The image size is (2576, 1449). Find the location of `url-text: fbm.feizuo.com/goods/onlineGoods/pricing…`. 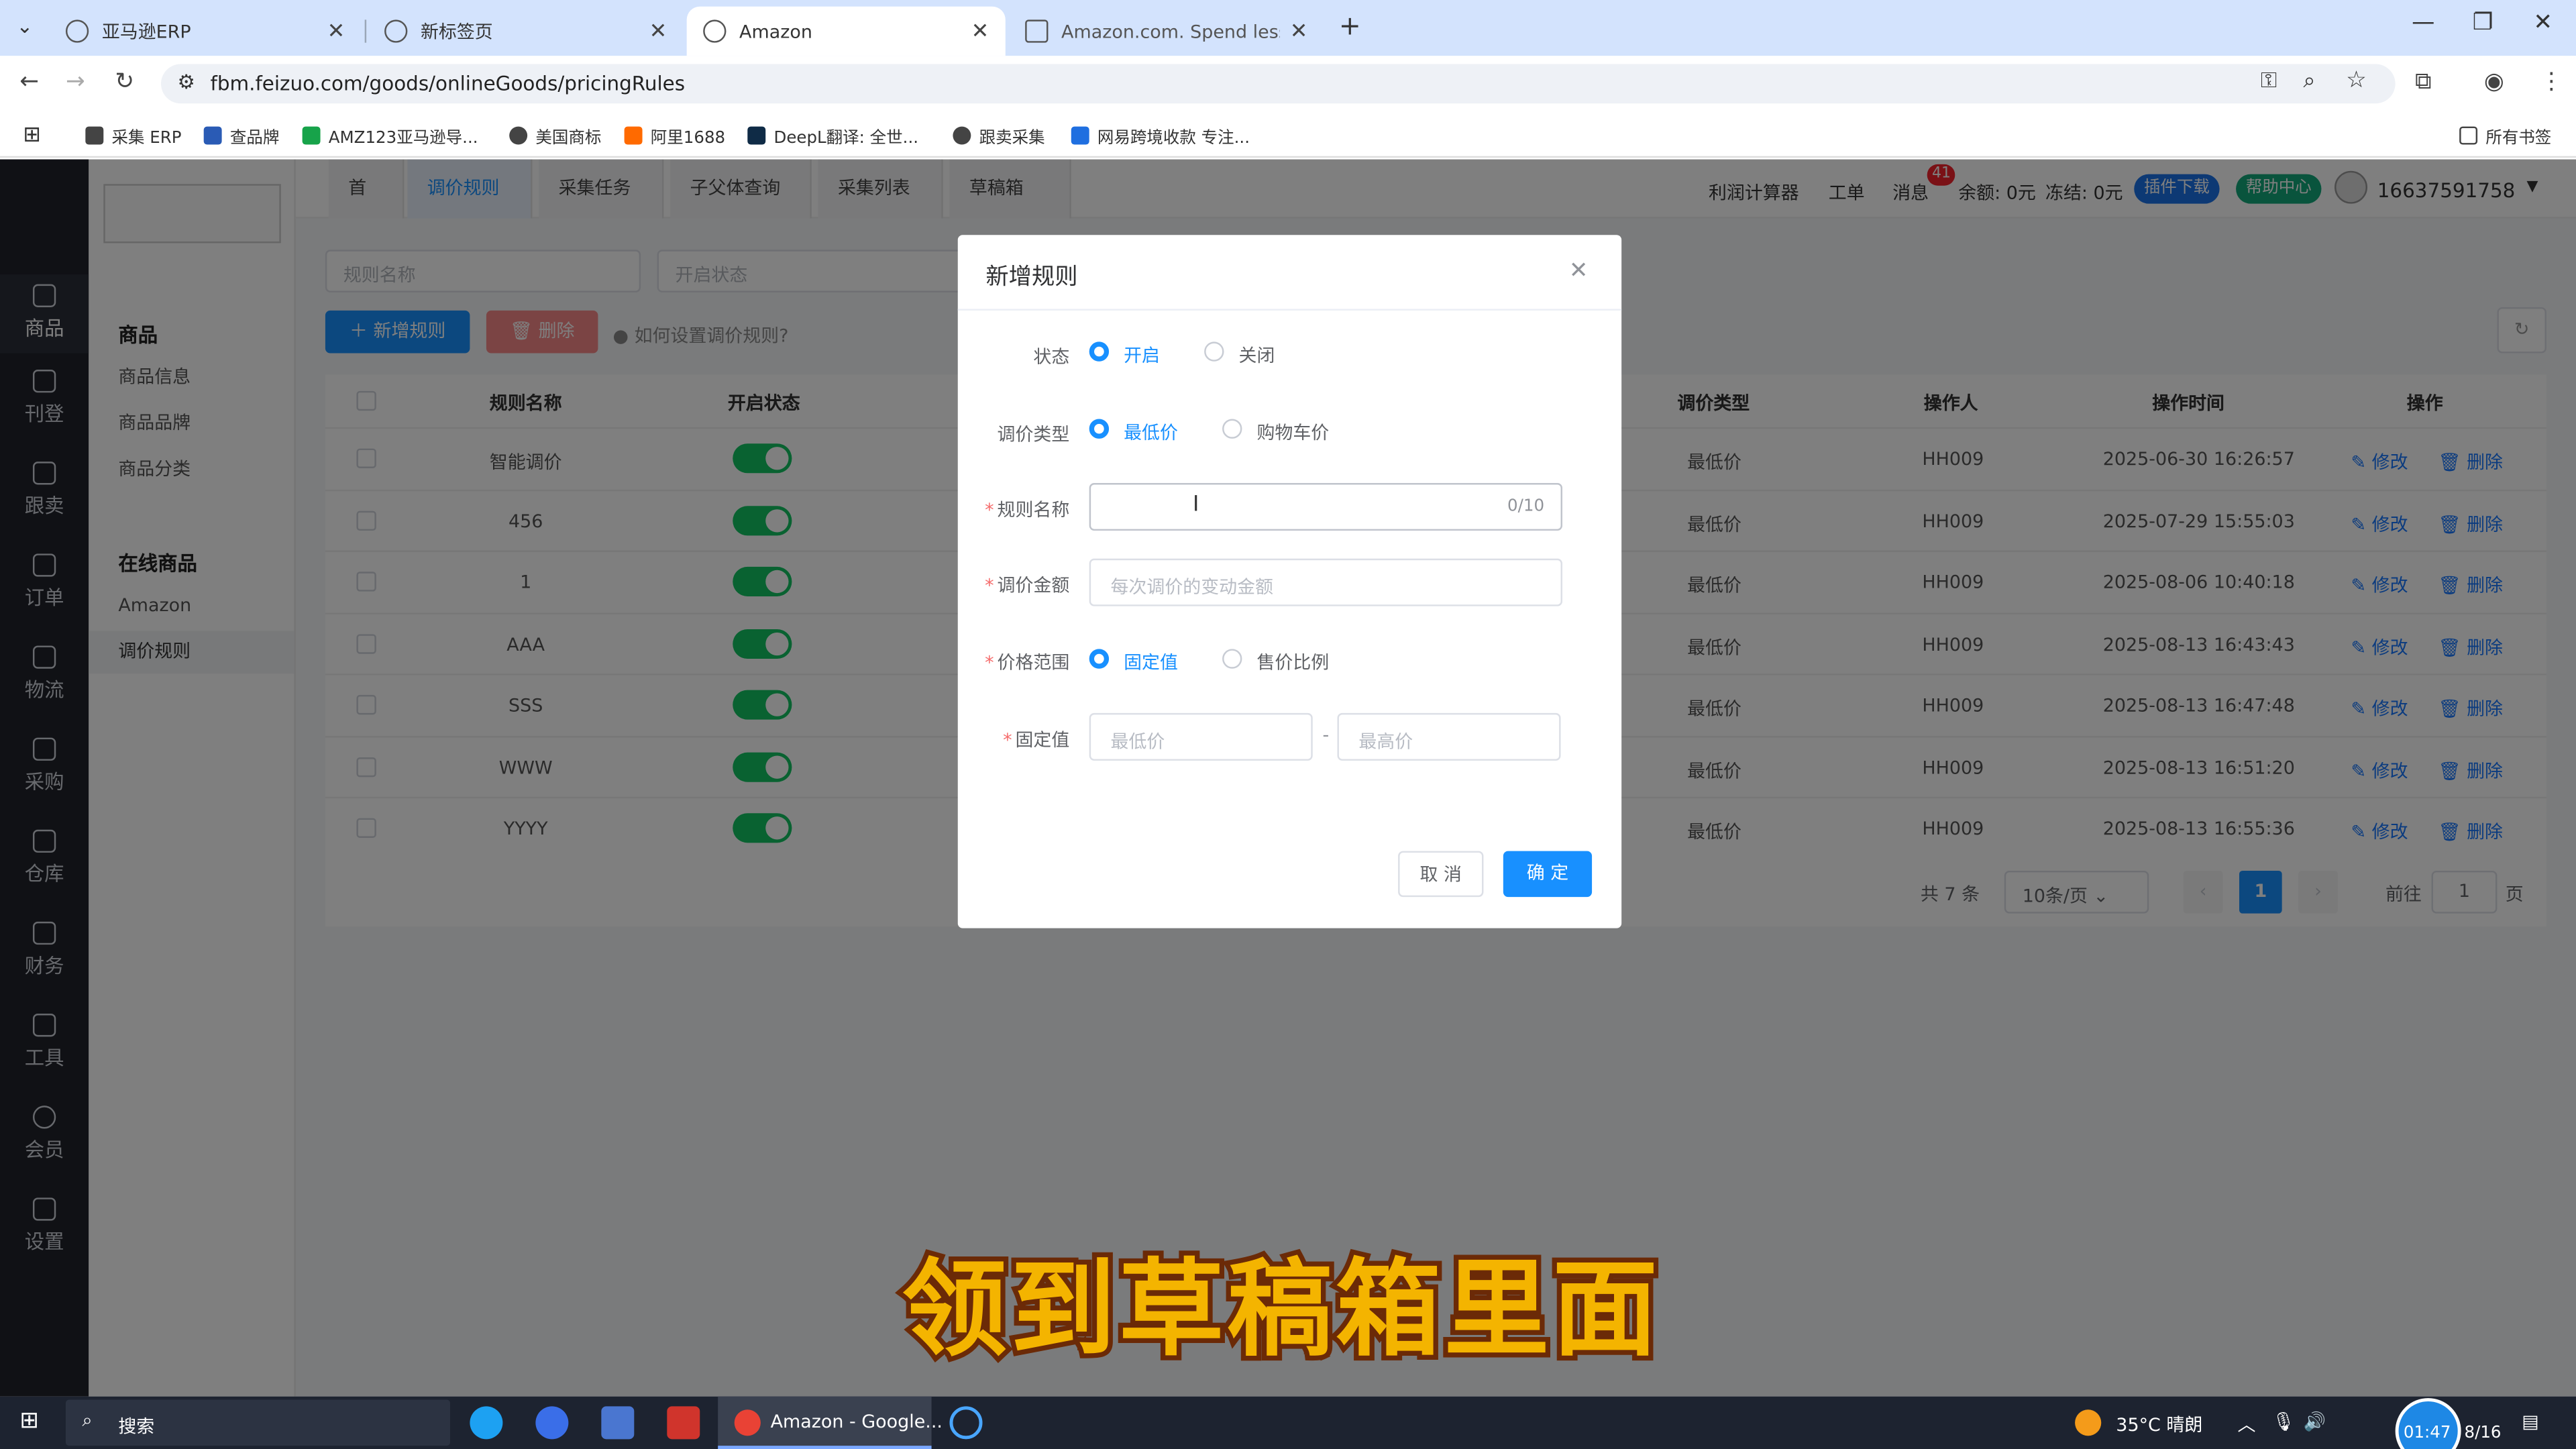

url-text: fbm.feizuo.com/goods/onlineGoods/pricing… is located at coordinates (448, 84).